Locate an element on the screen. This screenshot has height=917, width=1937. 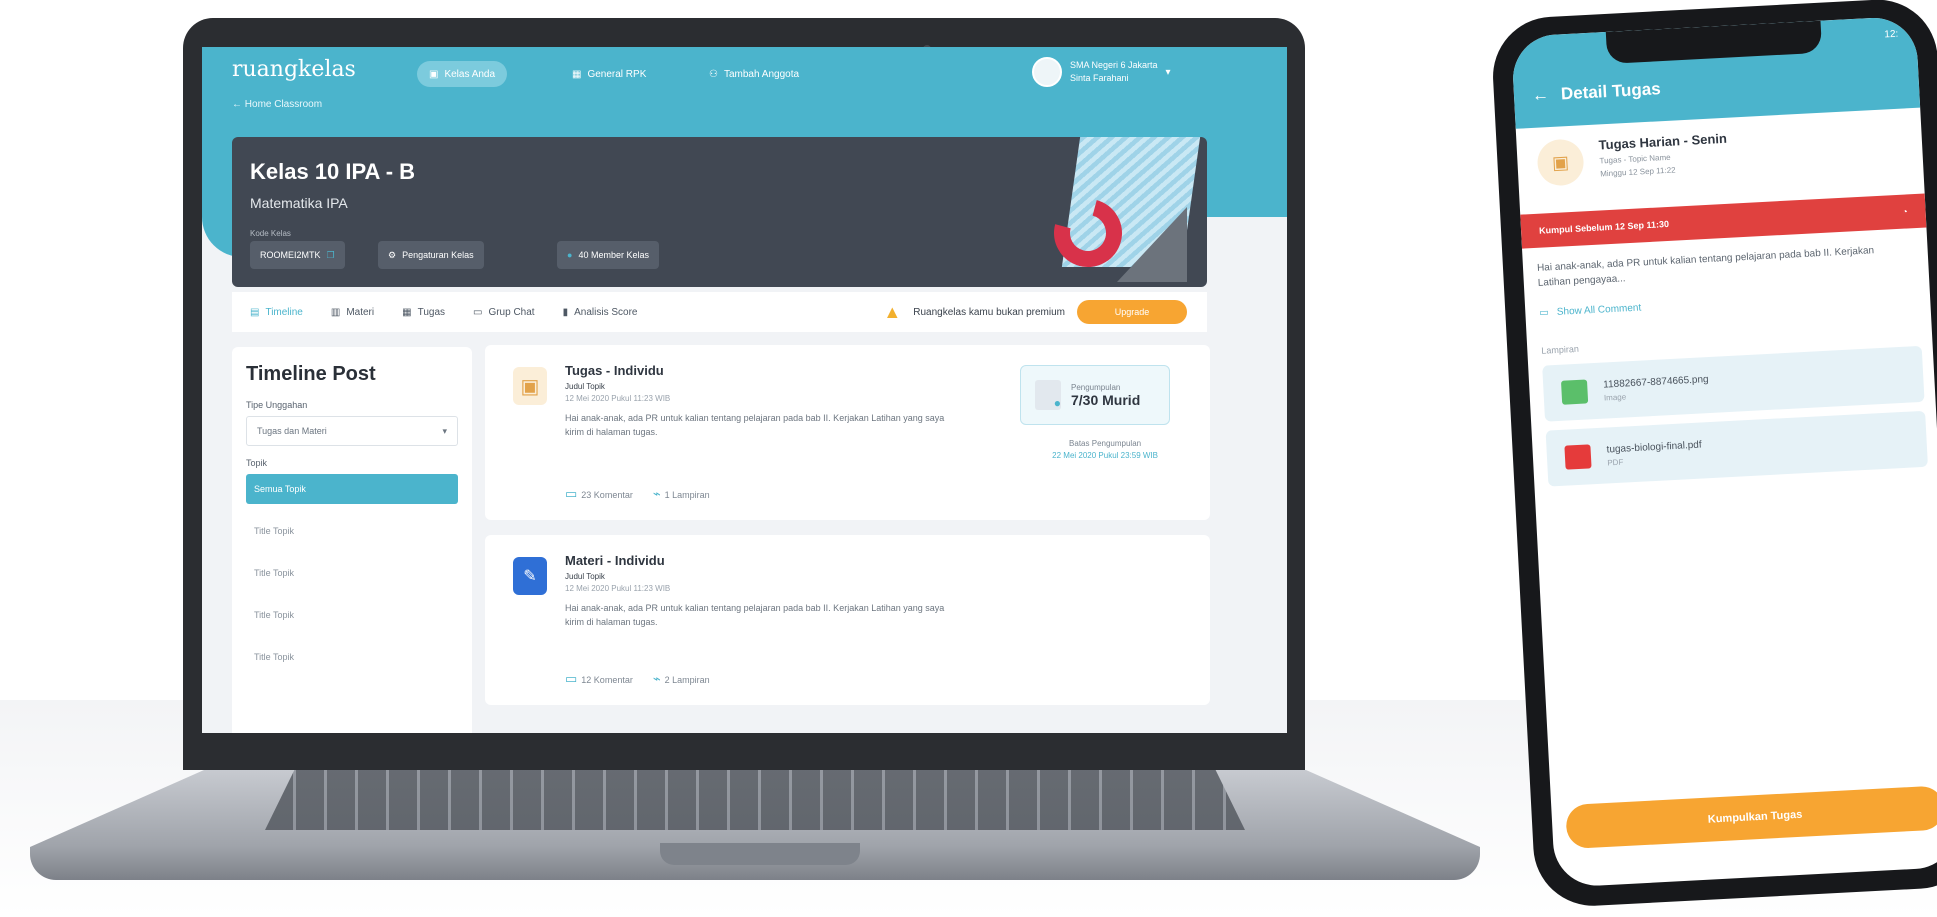
tab-label: Grup Chat is located at coordinates (511, 312).